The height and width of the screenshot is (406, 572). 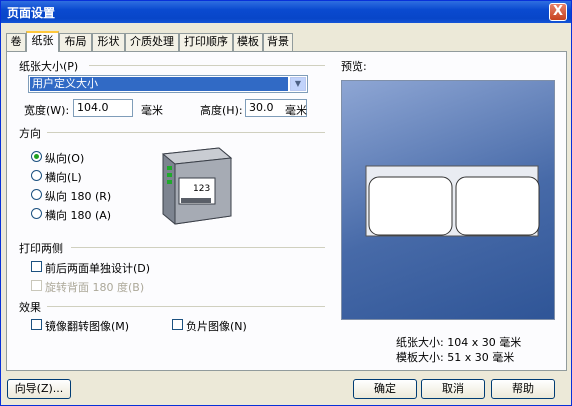 What do you see at coordinates (248, 42) in the screenshot?
I see `tab-template: 模板` at bounding box center [248, 42].